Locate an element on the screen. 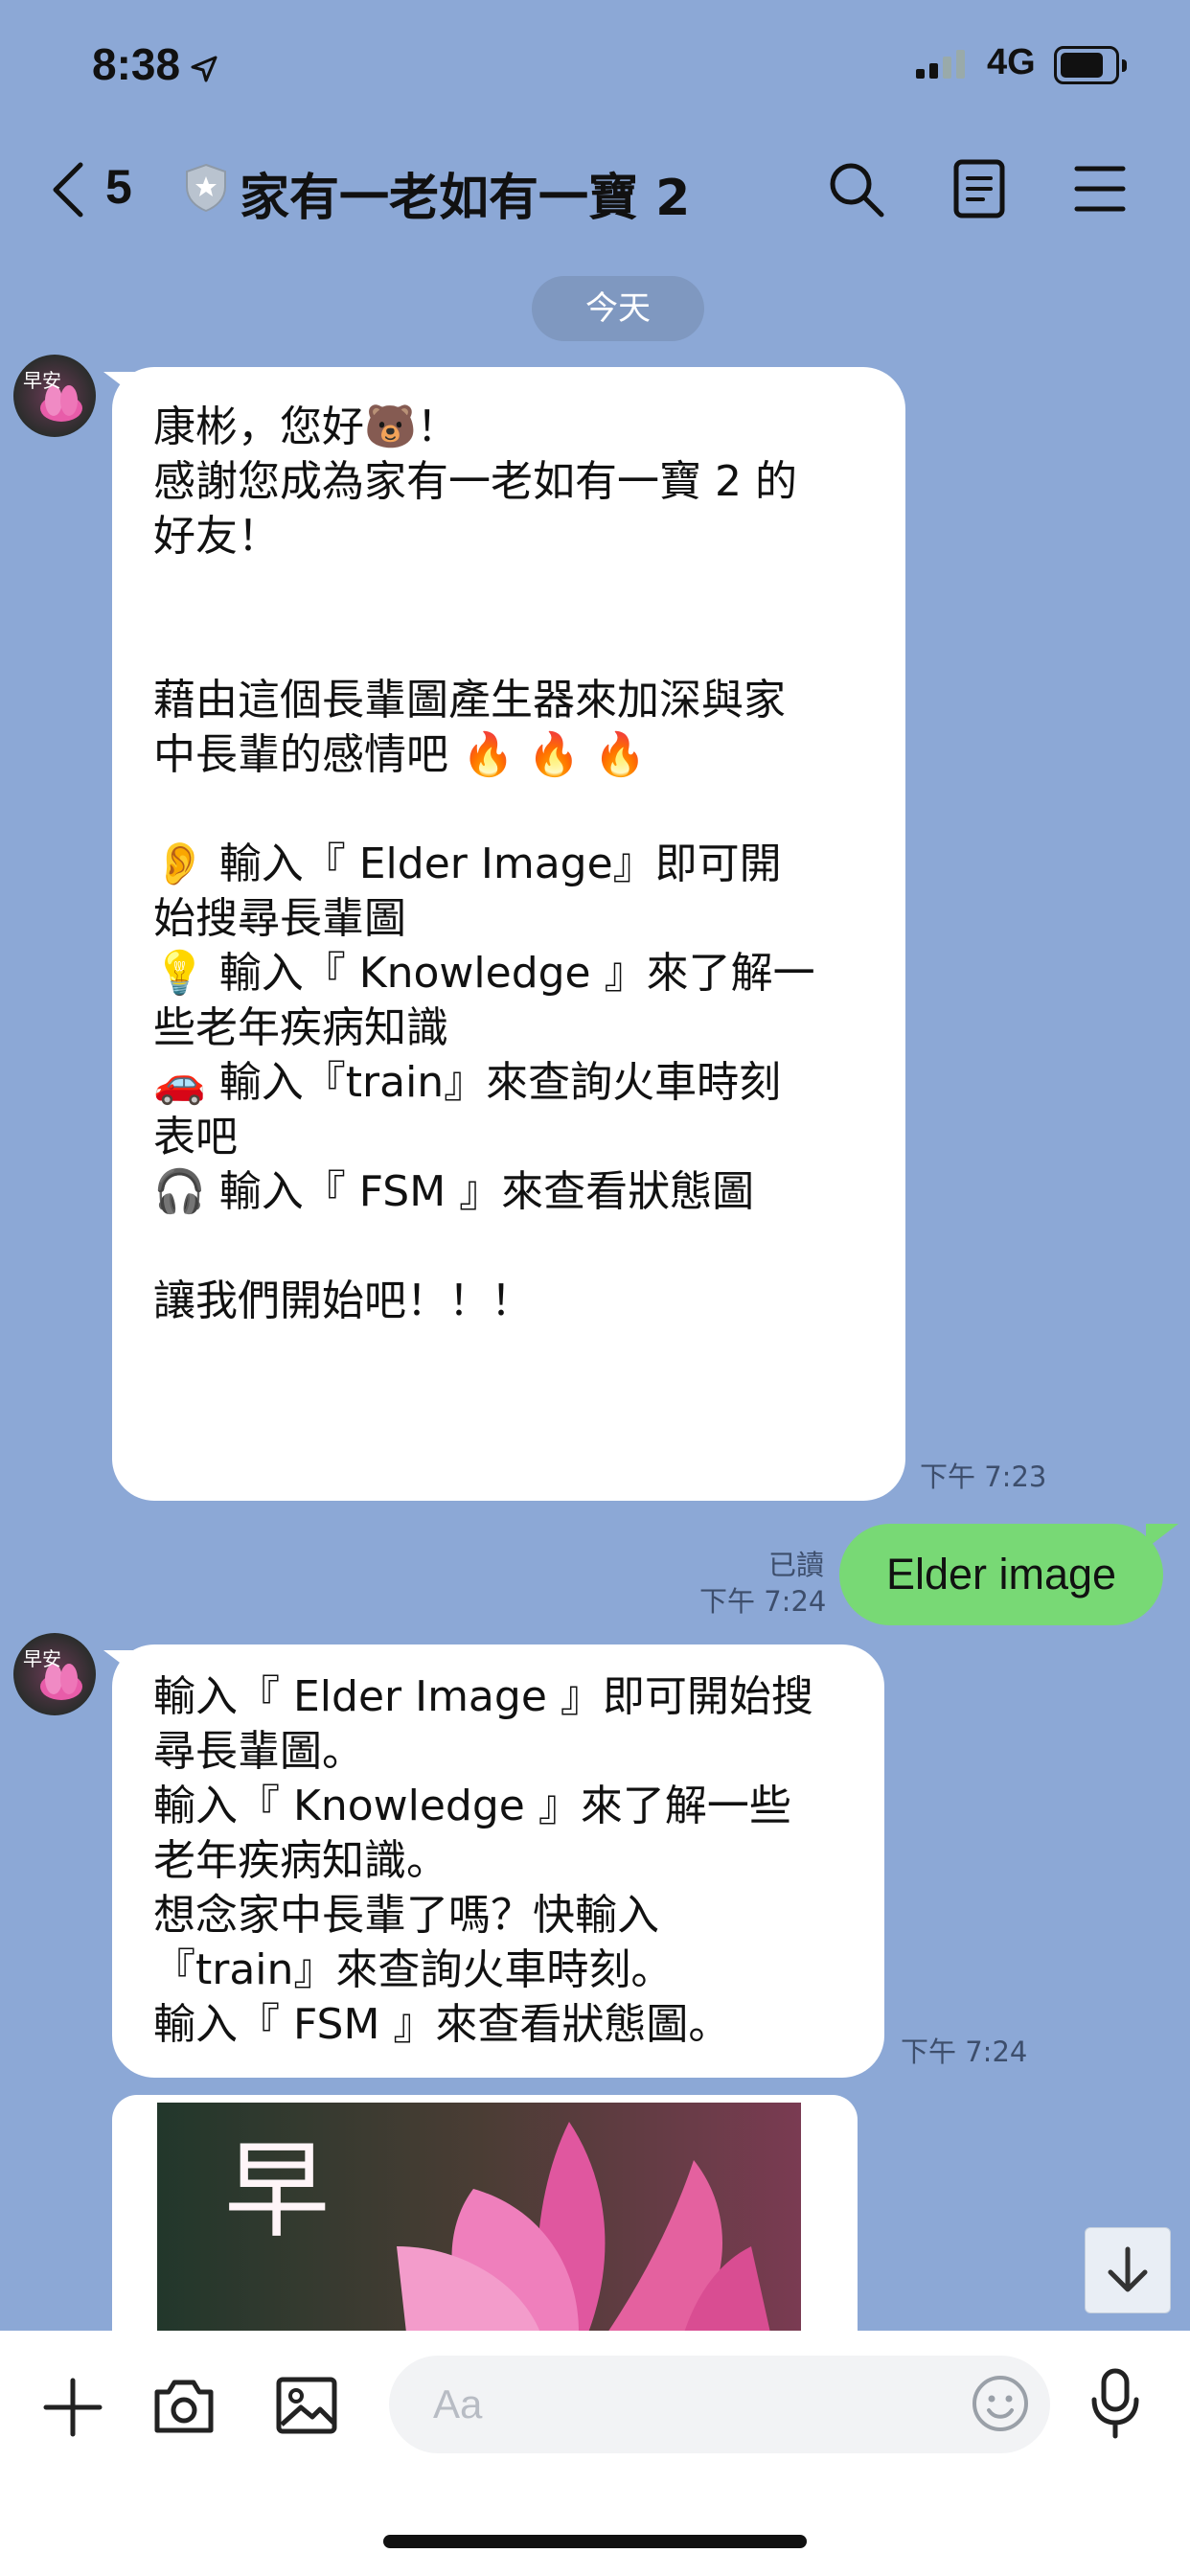  arrow-down-icon is located at coordinates (1128, 2269).